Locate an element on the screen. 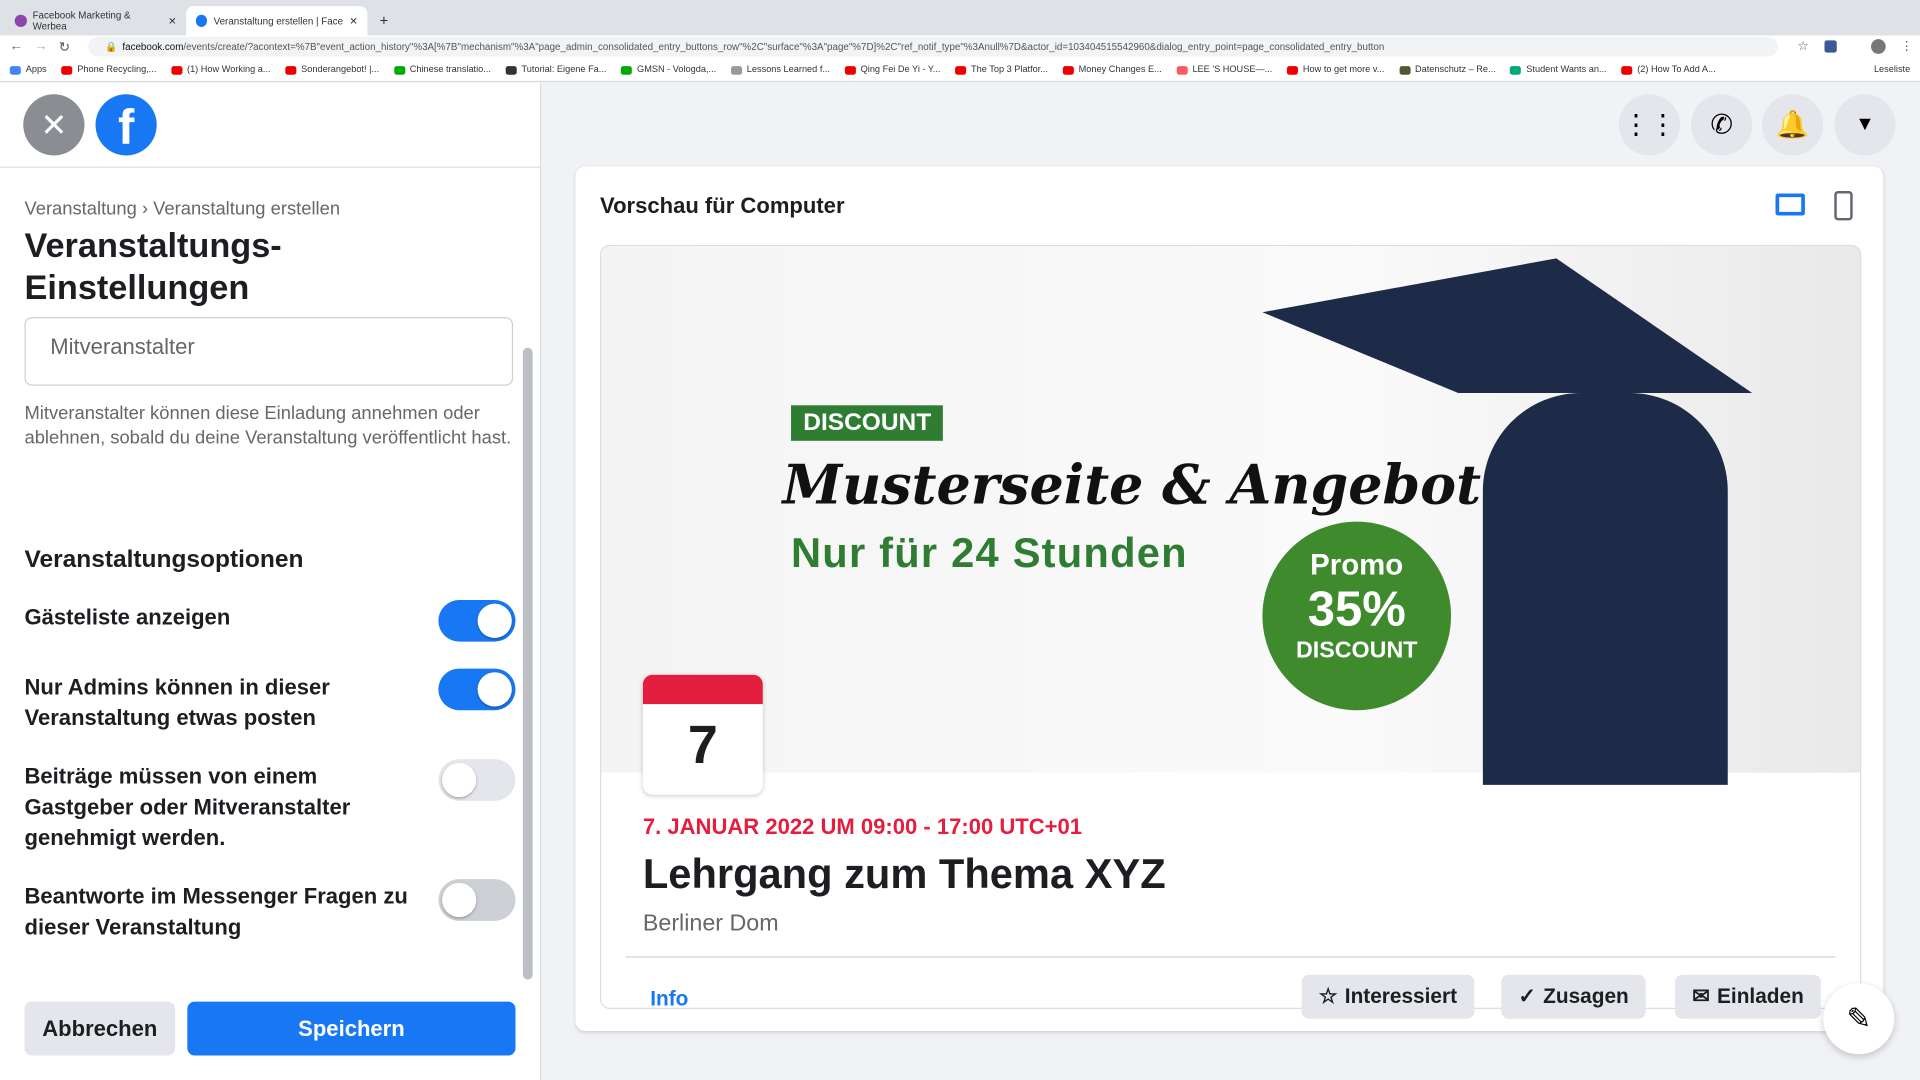 The height and width of the screenshot is (1080, 1920). new-message-button: ✎ is located at coordinates (1859, 1019).